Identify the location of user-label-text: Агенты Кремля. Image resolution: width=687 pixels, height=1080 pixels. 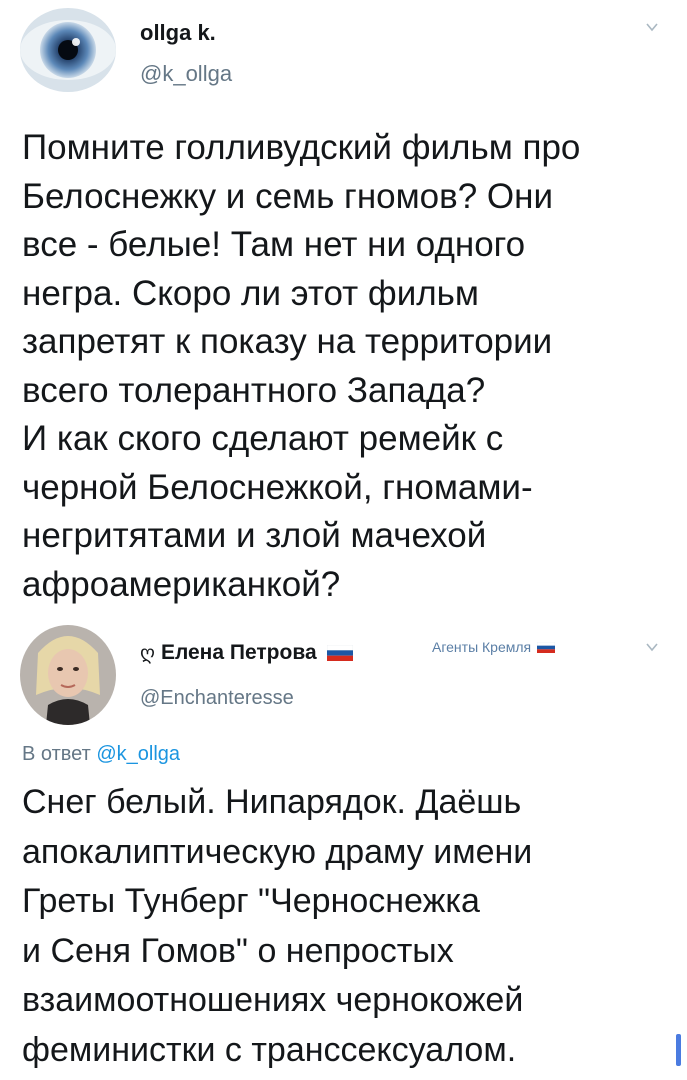
(482, 647).